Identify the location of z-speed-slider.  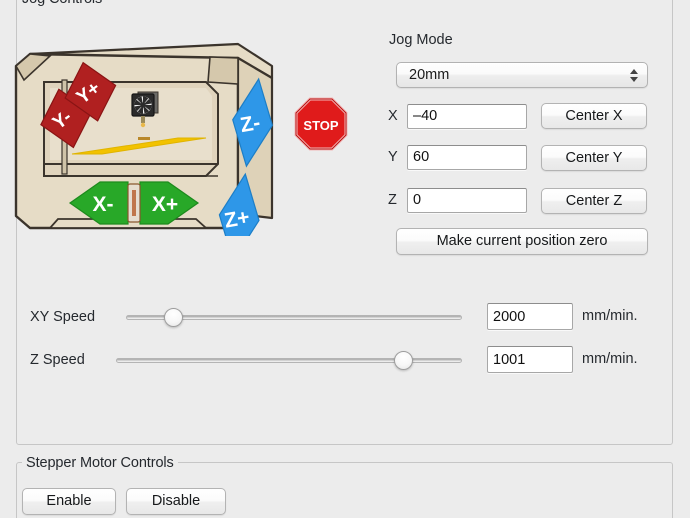
(289, 360).